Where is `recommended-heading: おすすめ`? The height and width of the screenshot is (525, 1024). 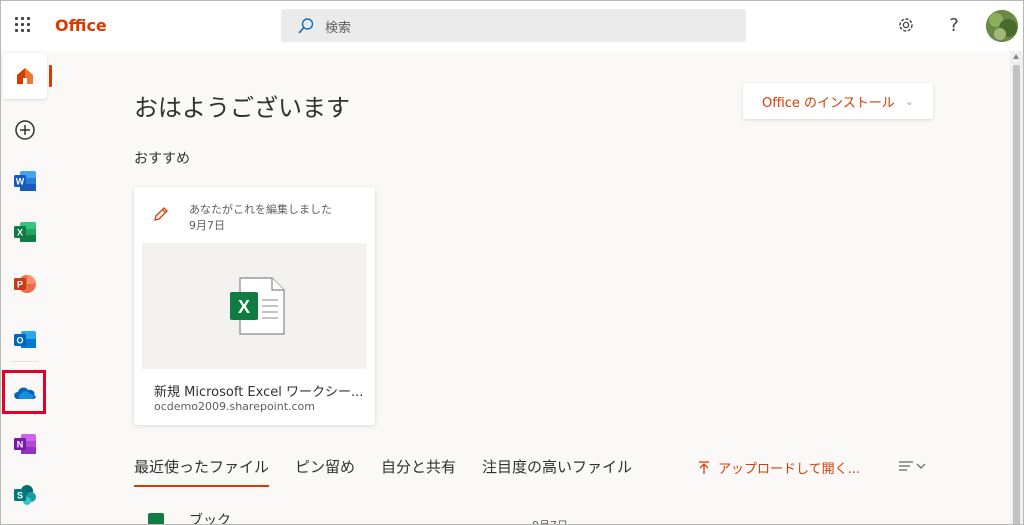
recommended-heading: おすすめ is located at coordinates (162, 159).